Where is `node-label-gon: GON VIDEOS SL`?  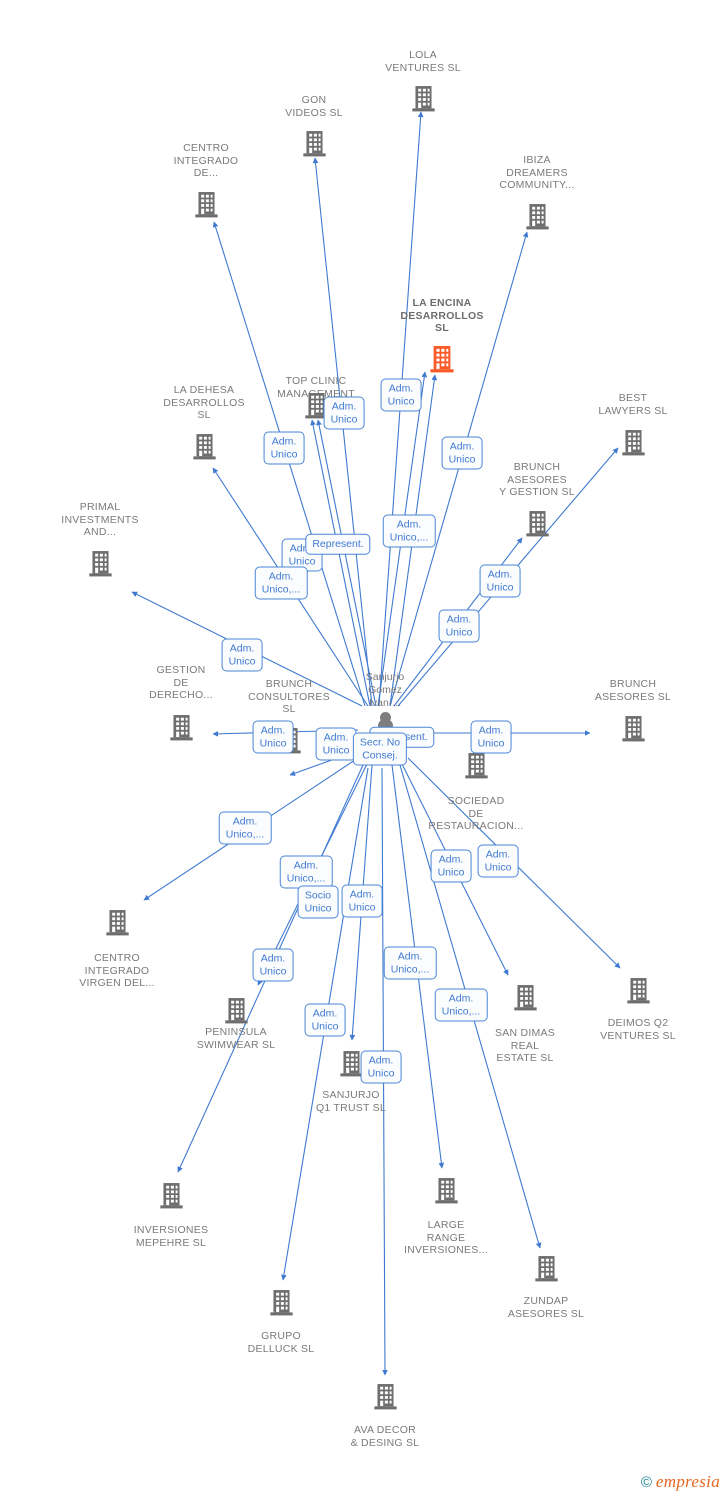
node-label-gon: GON VIDEOS SL is located at coordinates (314, 106).